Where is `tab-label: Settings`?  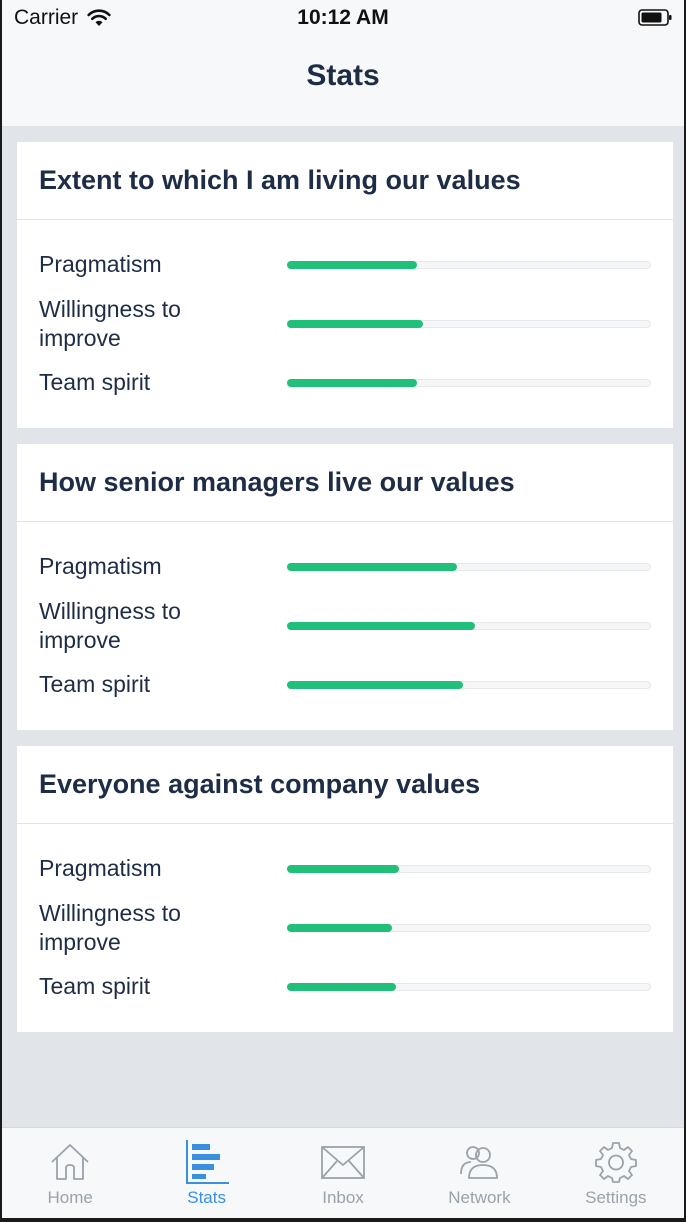
tab-label: Settings is located at coordinates (616, 1197).